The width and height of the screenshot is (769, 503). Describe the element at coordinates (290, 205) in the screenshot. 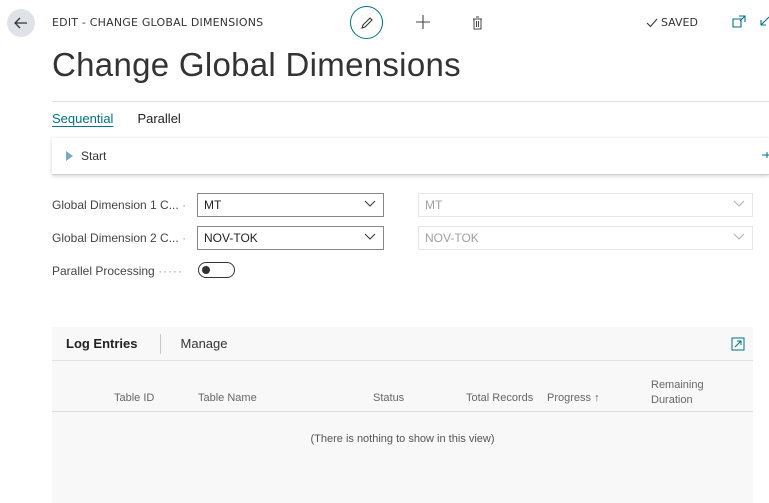

I see `global-dimension-1-select: MT` at that location.